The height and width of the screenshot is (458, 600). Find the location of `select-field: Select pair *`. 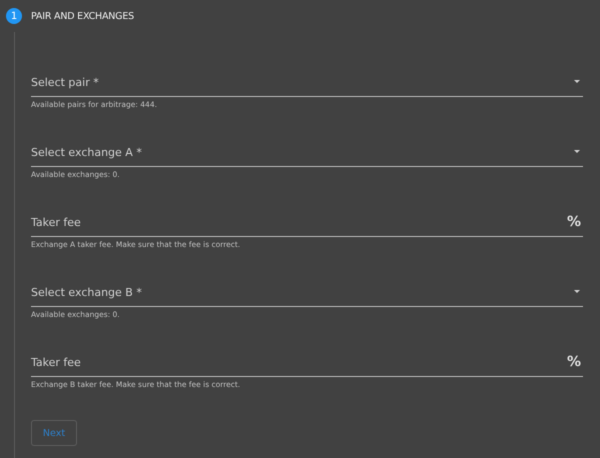

select-field: Select pair * is located at coordinates (307, 82).